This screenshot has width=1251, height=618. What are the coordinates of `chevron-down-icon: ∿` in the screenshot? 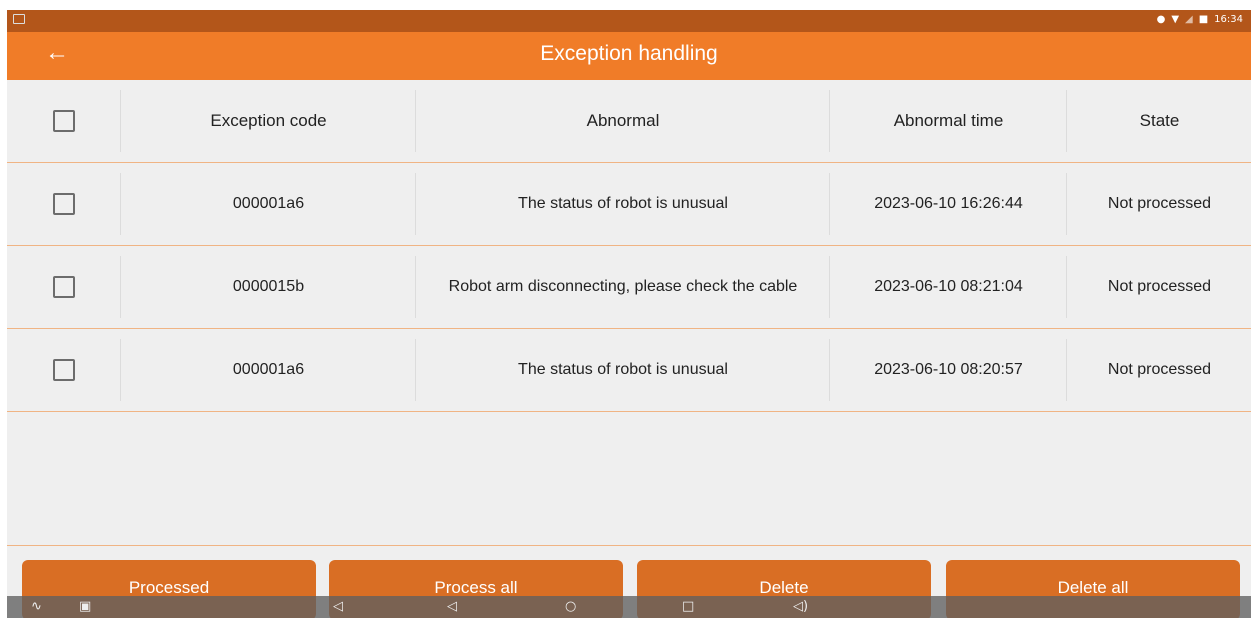 It's located at (36, 607).